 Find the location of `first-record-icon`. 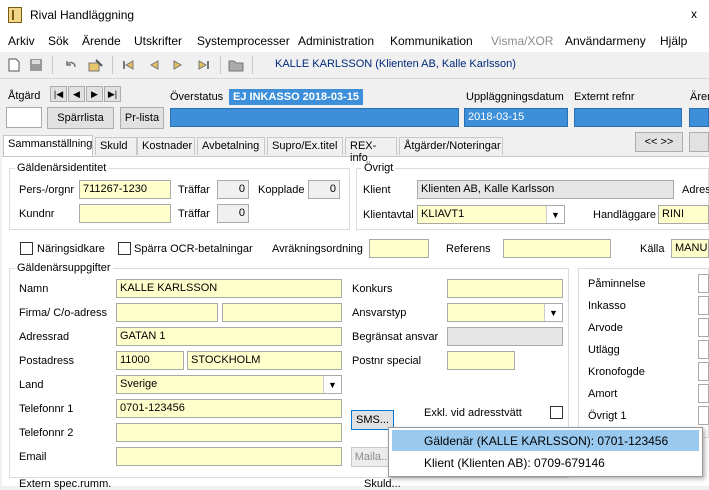

first-record-icon is located at coordinates (128, 65).